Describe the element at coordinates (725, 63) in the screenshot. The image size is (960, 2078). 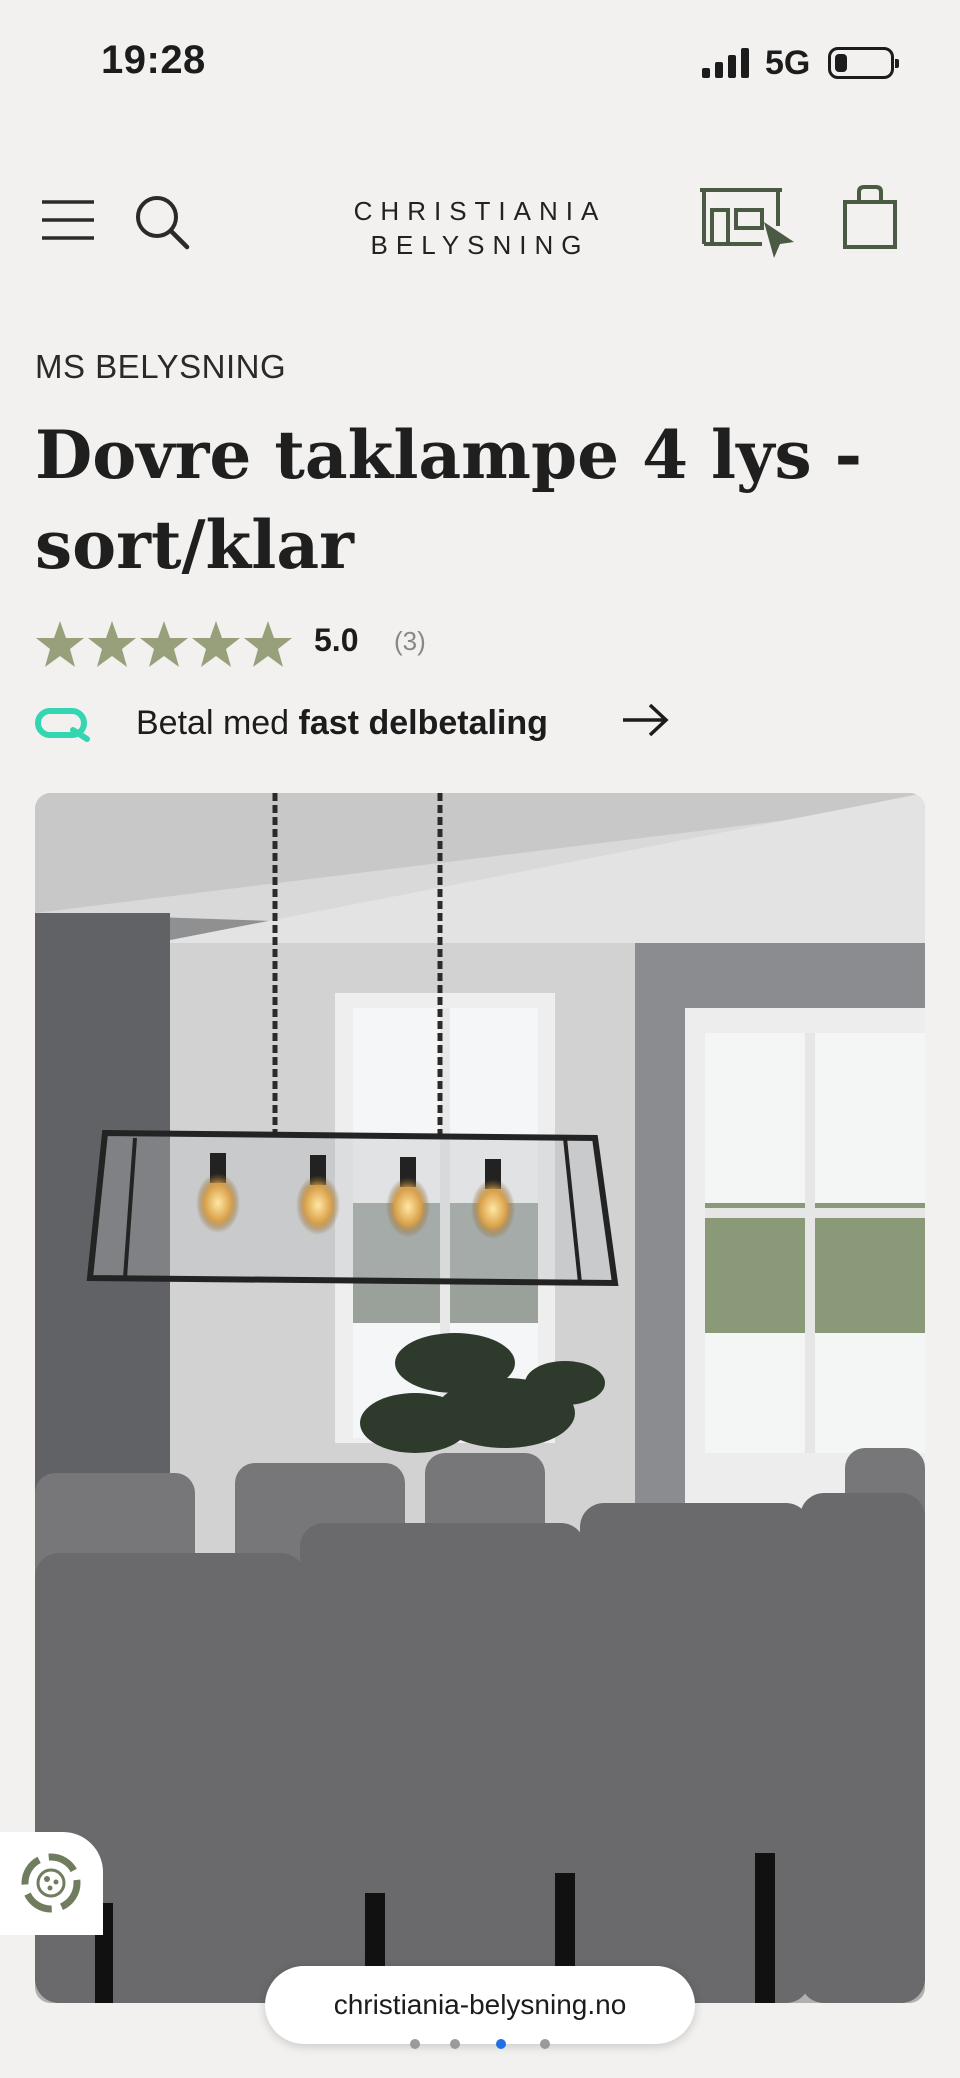
I see `signal-icon` at that location.